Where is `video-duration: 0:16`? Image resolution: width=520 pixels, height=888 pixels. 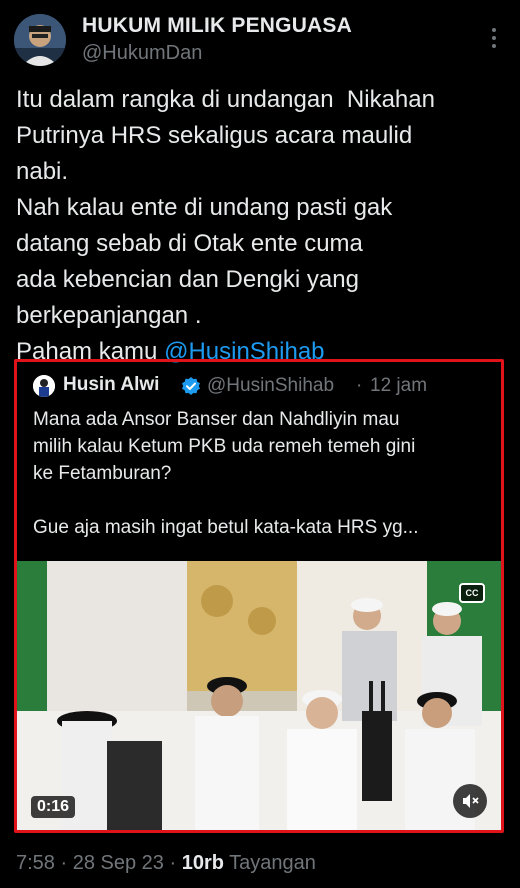
video-duration: 0:16 is located at coordinates (53, 807).